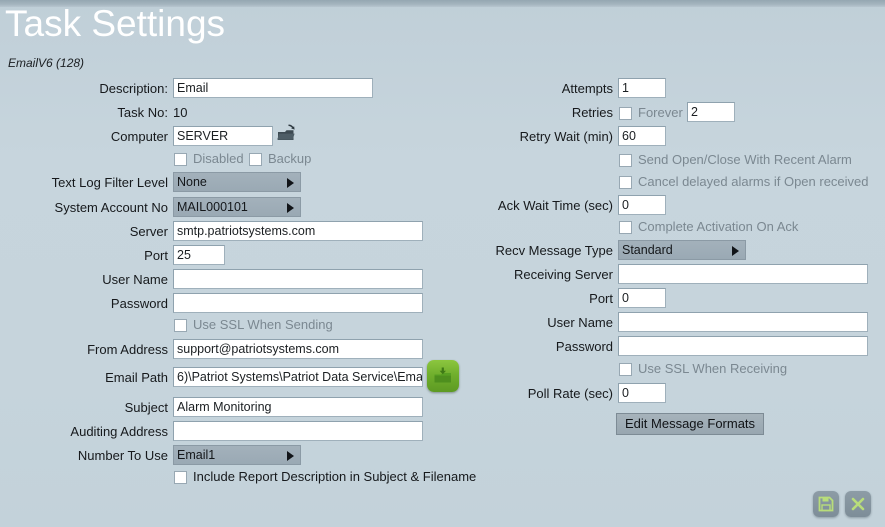 Image resolution: width=885 pixels, height=527 pixels. Describe the element at coordinates (713, 368) in the screenshot. I see `use-ssl-when-receiving-label: Use SSL When Receiving` at that location.